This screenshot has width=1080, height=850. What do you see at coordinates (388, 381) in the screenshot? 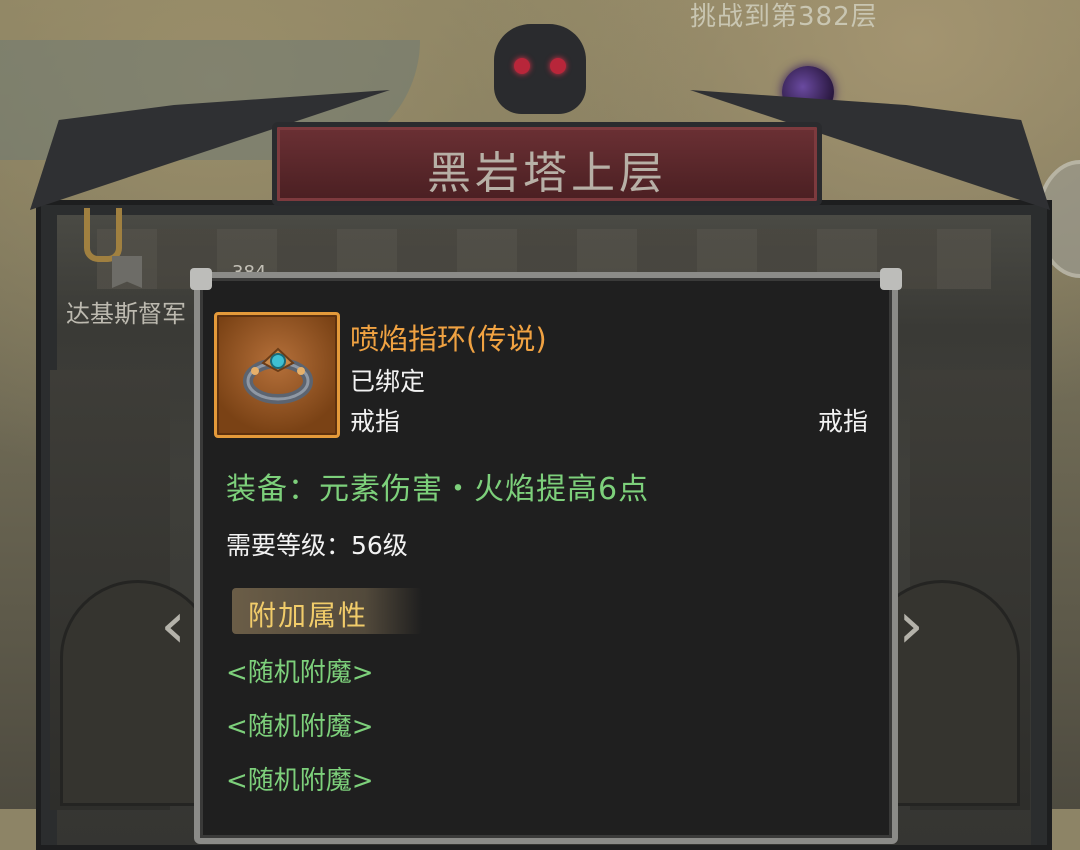
I see `bound-status: 已绑定` at bounding box center [388, 381].